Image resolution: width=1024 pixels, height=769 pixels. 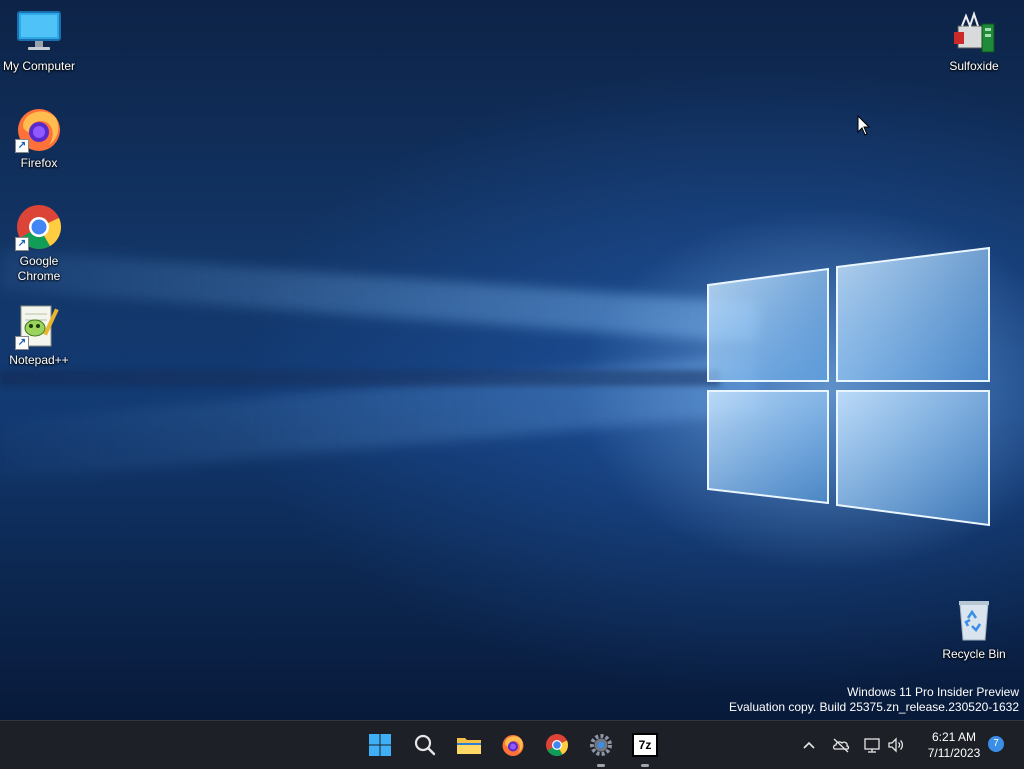 I want to click on search-icon, so click(x=425, y=745).